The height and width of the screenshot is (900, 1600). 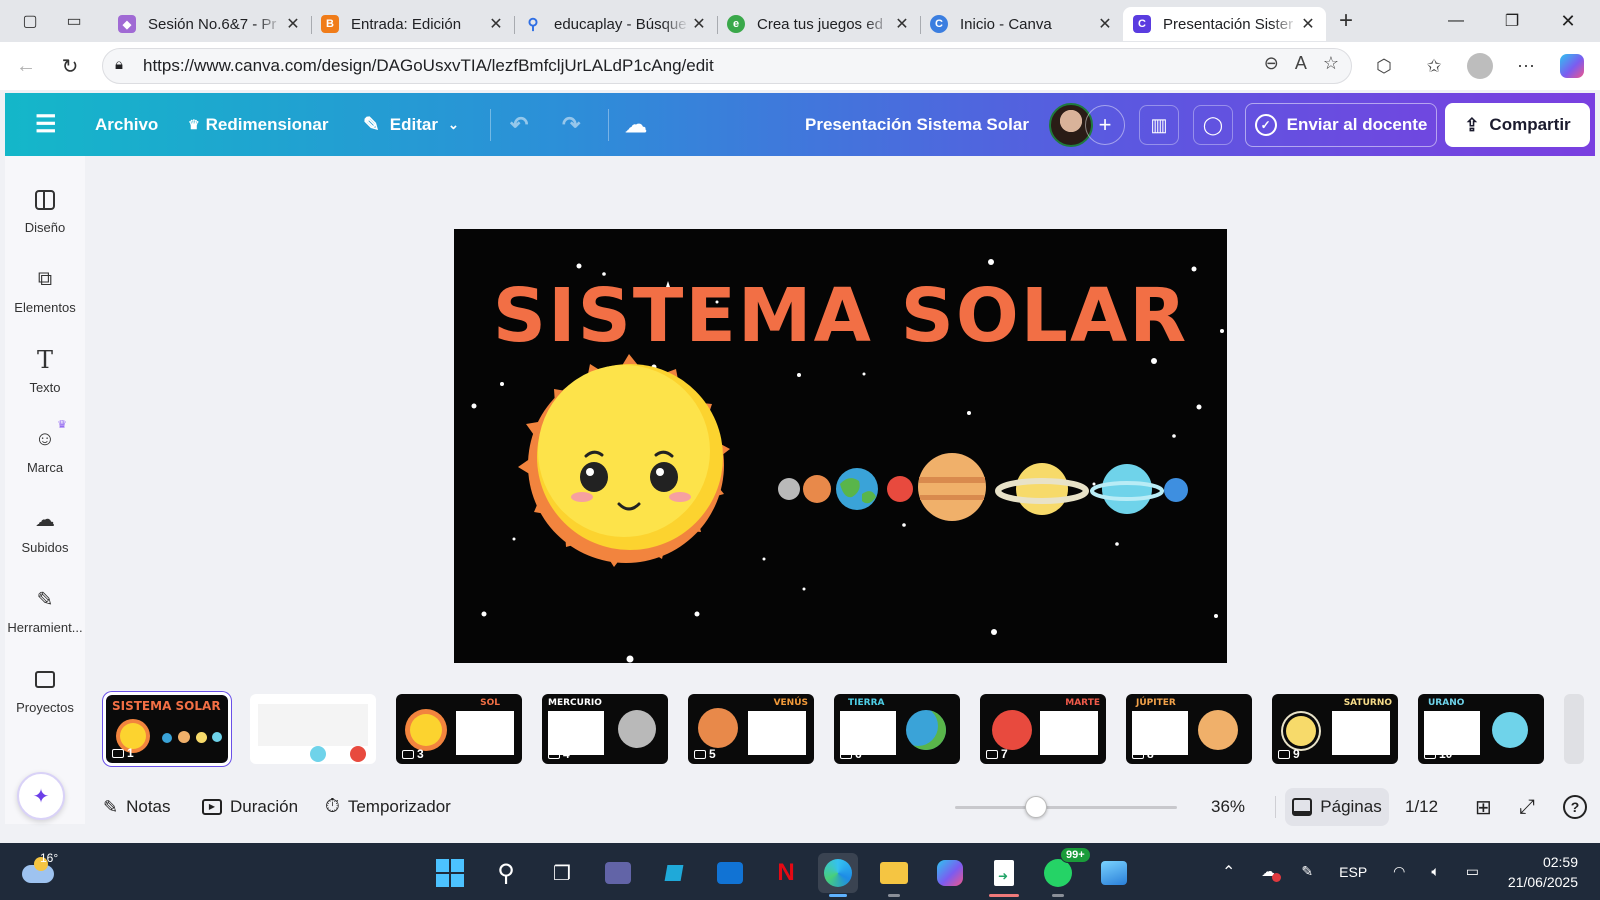 I want to click on insights-icon: ▥, so click(x=1159, y=125).